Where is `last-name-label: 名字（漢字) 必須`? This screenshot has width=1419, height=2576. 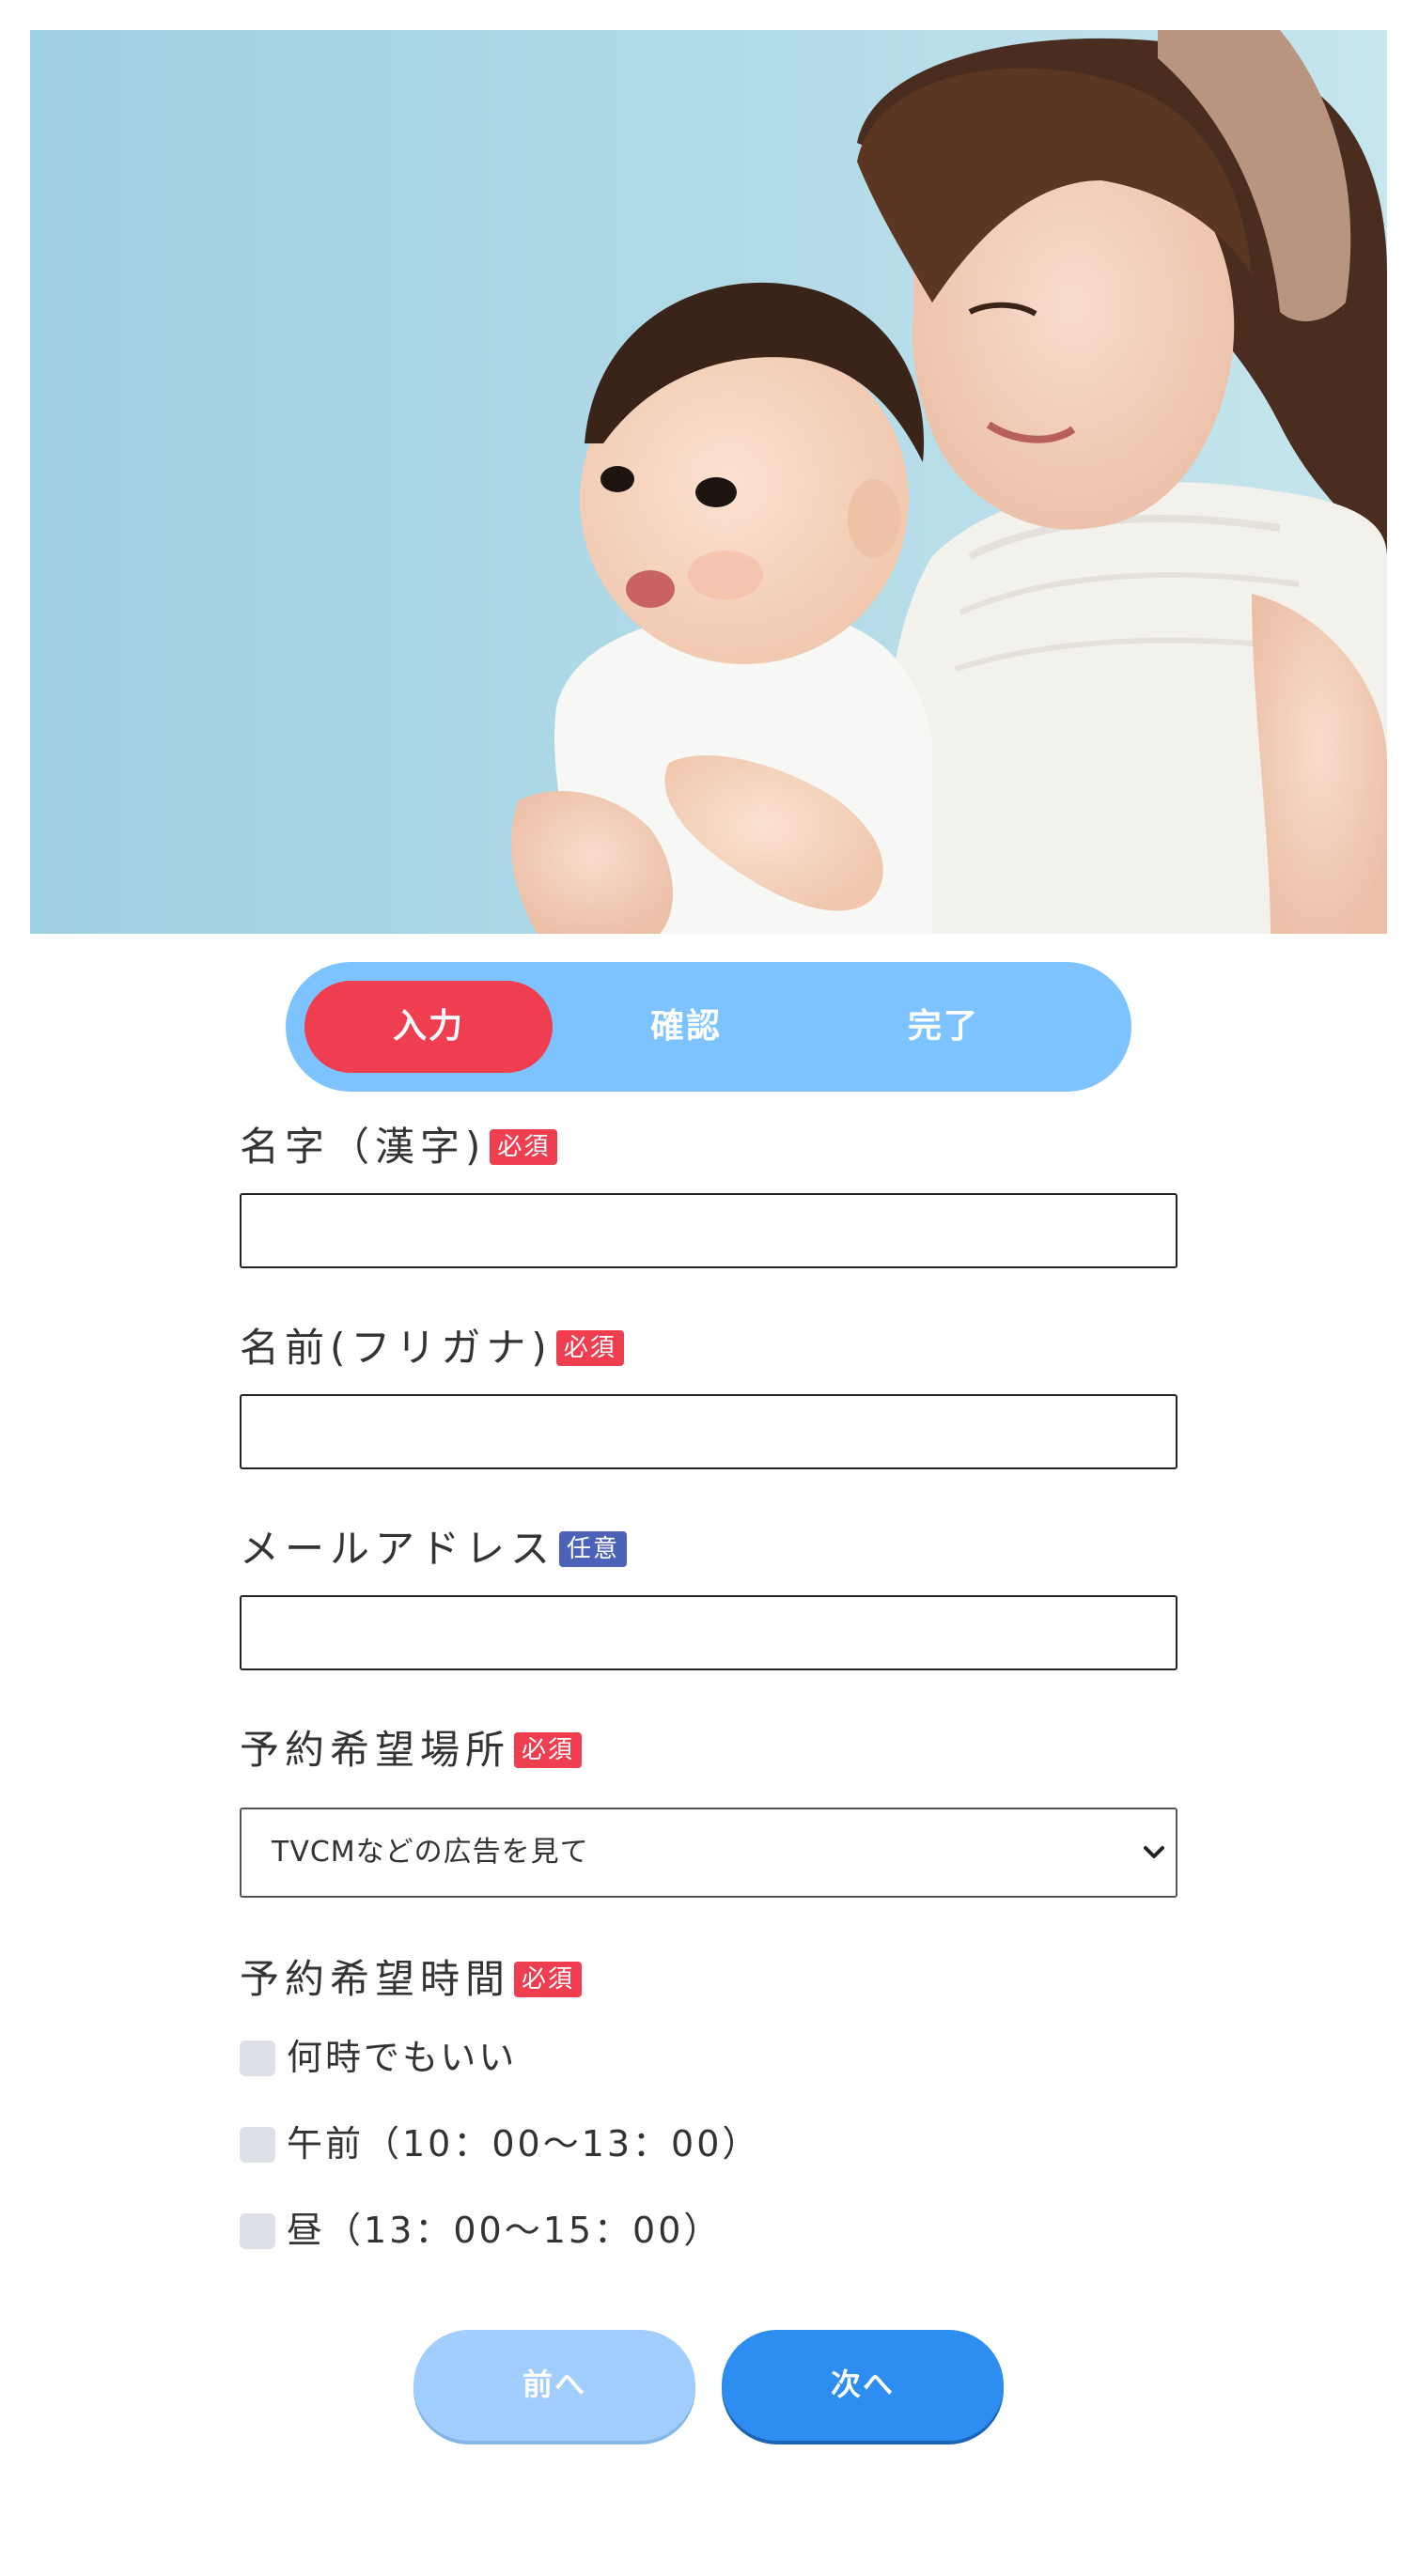
last-name-label: 名字（漢字) 必須 is located at coordinates (399, 1148).